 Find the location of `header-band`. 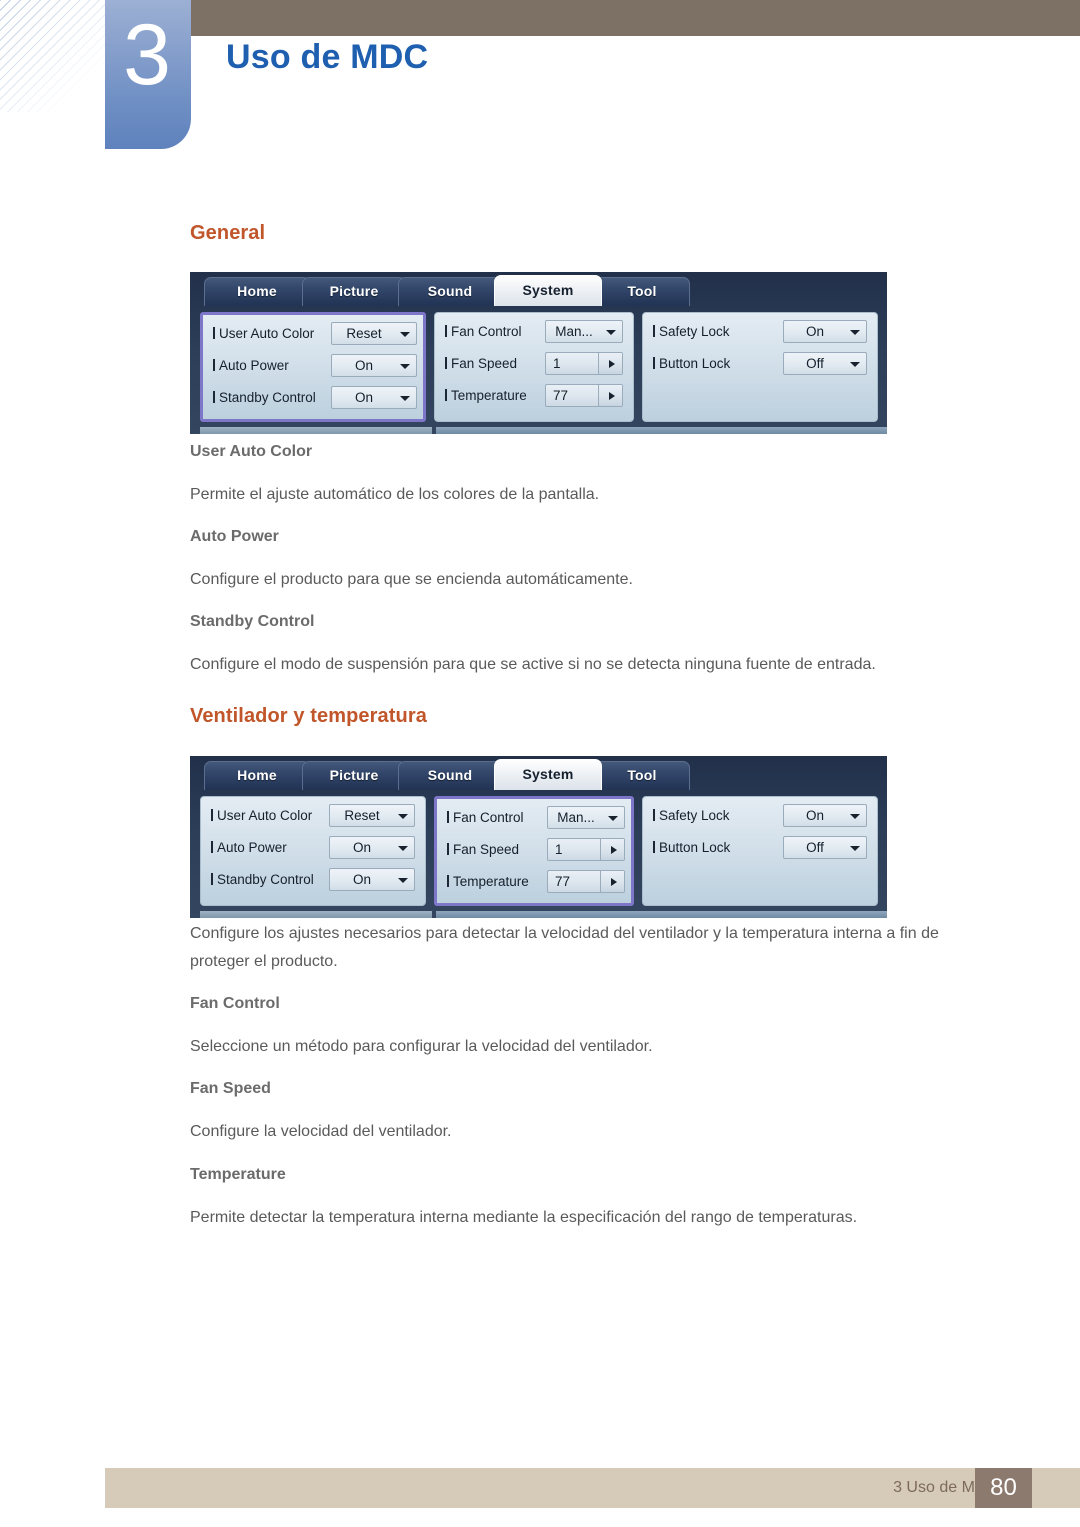

header-band is located at coordinates (635, 18).